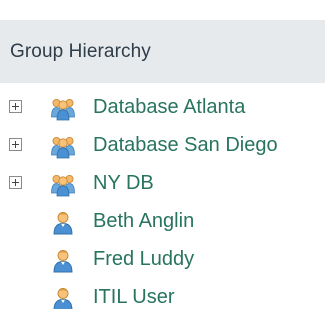 The image size is (325, 309). I want to click on tree-node-label: Database Atlanta, so click(169, 107).